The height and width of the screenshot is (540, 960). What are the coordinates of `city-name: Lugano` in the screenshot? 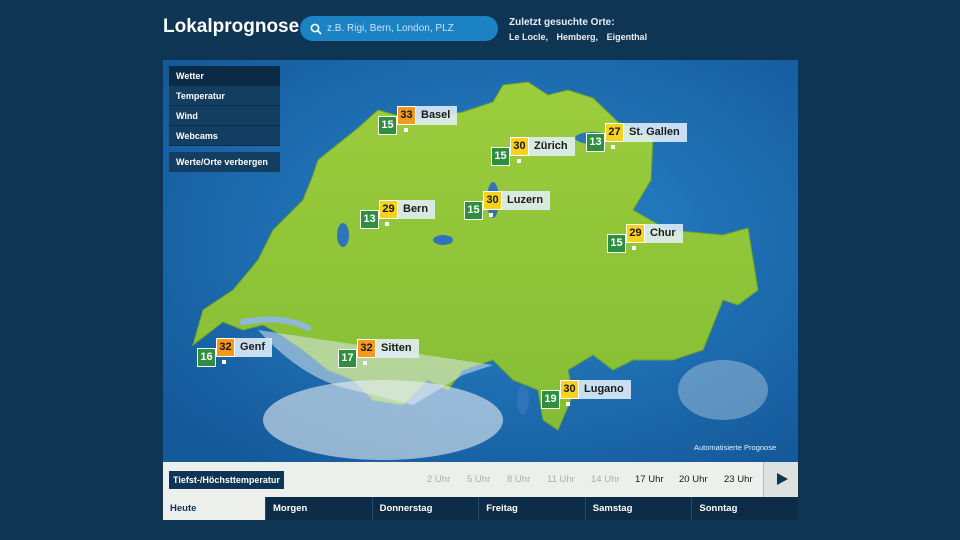 It's located at (605, 389).